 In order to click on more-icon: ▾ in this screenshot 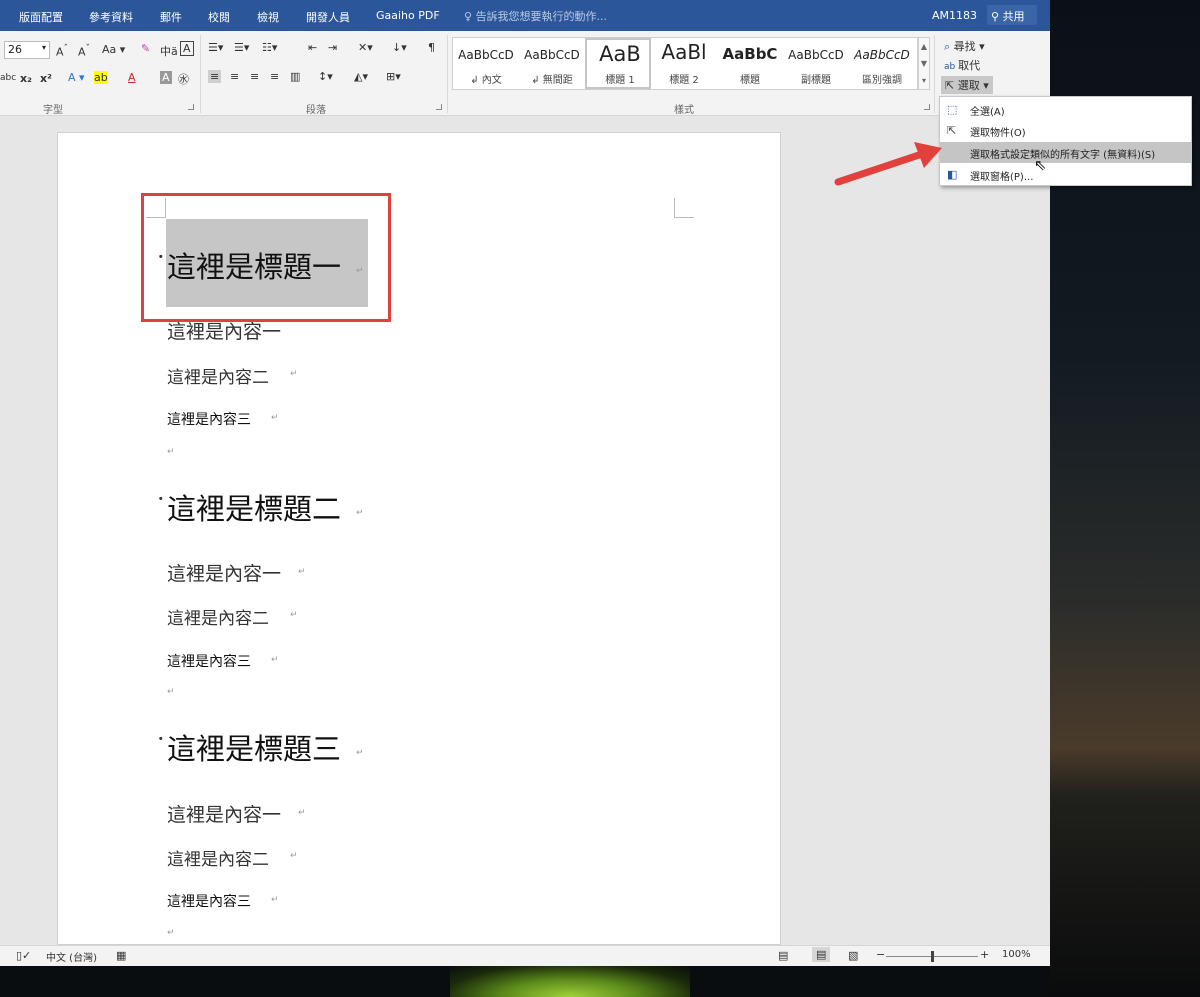, I will do `click(923, 80)`.